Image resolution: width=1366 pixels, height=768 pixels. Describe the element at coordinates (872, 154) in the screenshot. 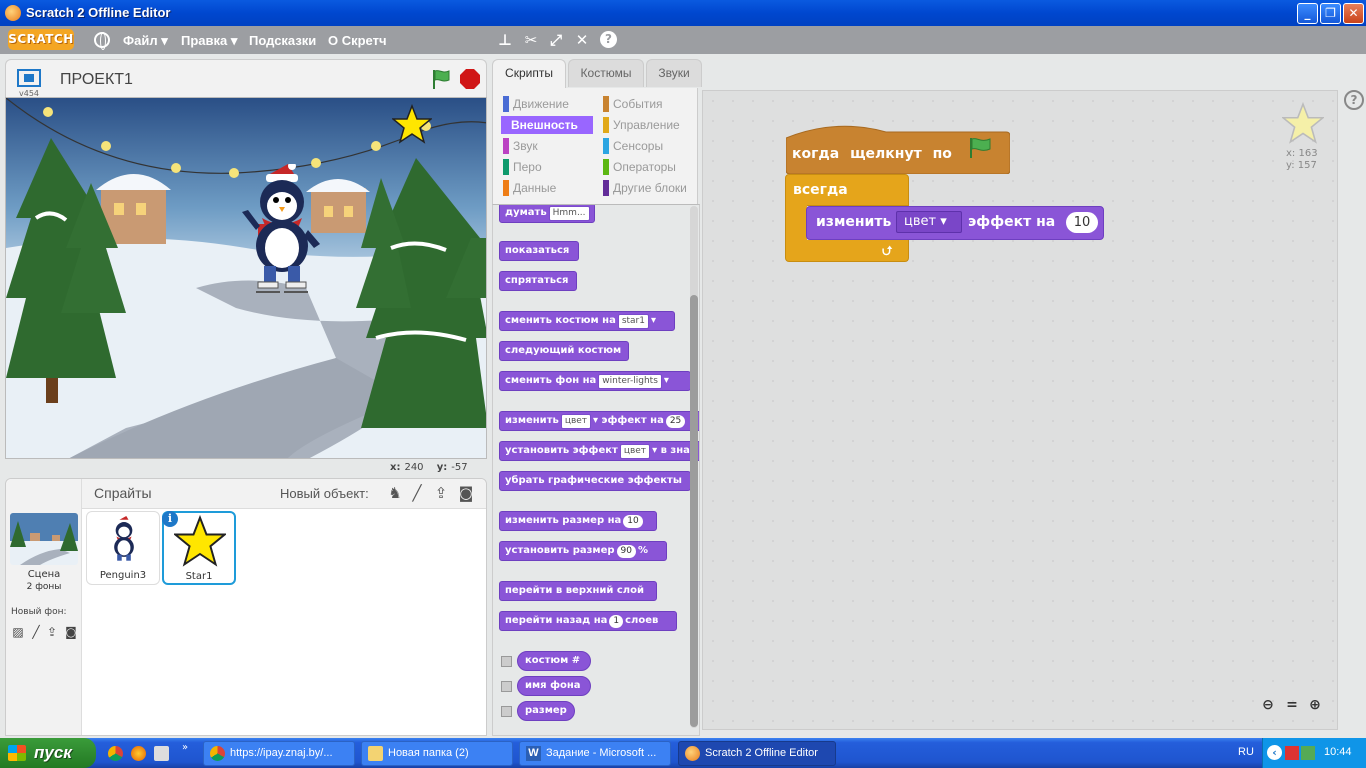

I see `hat-block-label: когда щелкнут по` at that location.